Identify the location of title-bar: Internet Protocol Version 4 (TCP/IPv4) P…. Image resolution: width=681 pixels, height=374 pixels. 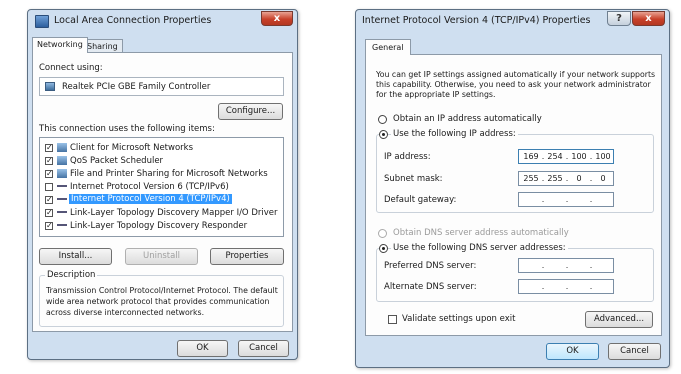
(512, 21).